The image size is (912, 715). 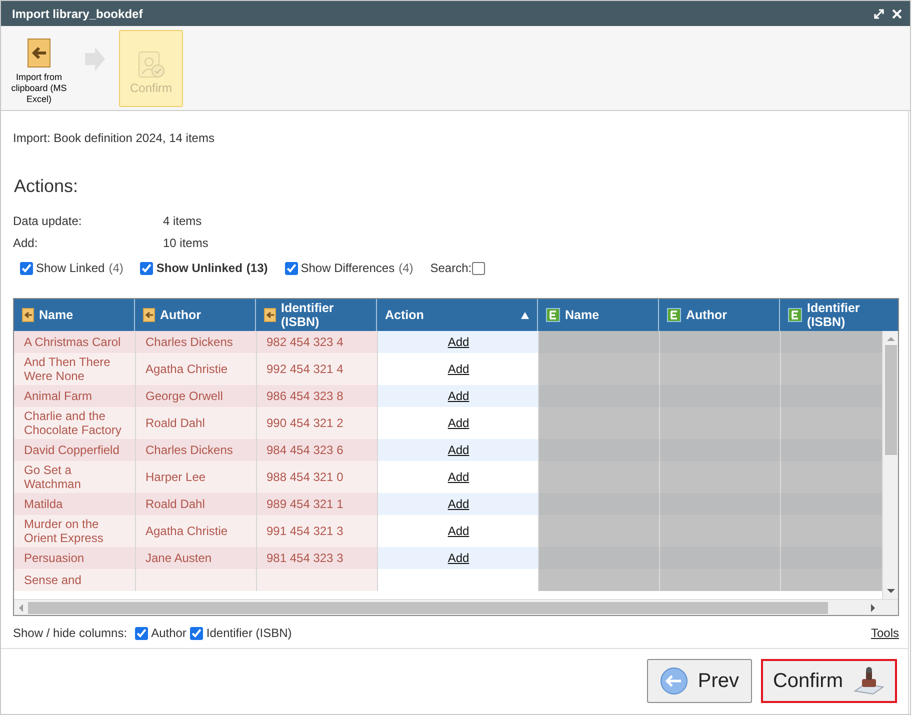 What do you see at coordinates (316, 477) in the screenshot?
I see `isbn-number: 988 454 321 0` at bounding box center [316, 477].